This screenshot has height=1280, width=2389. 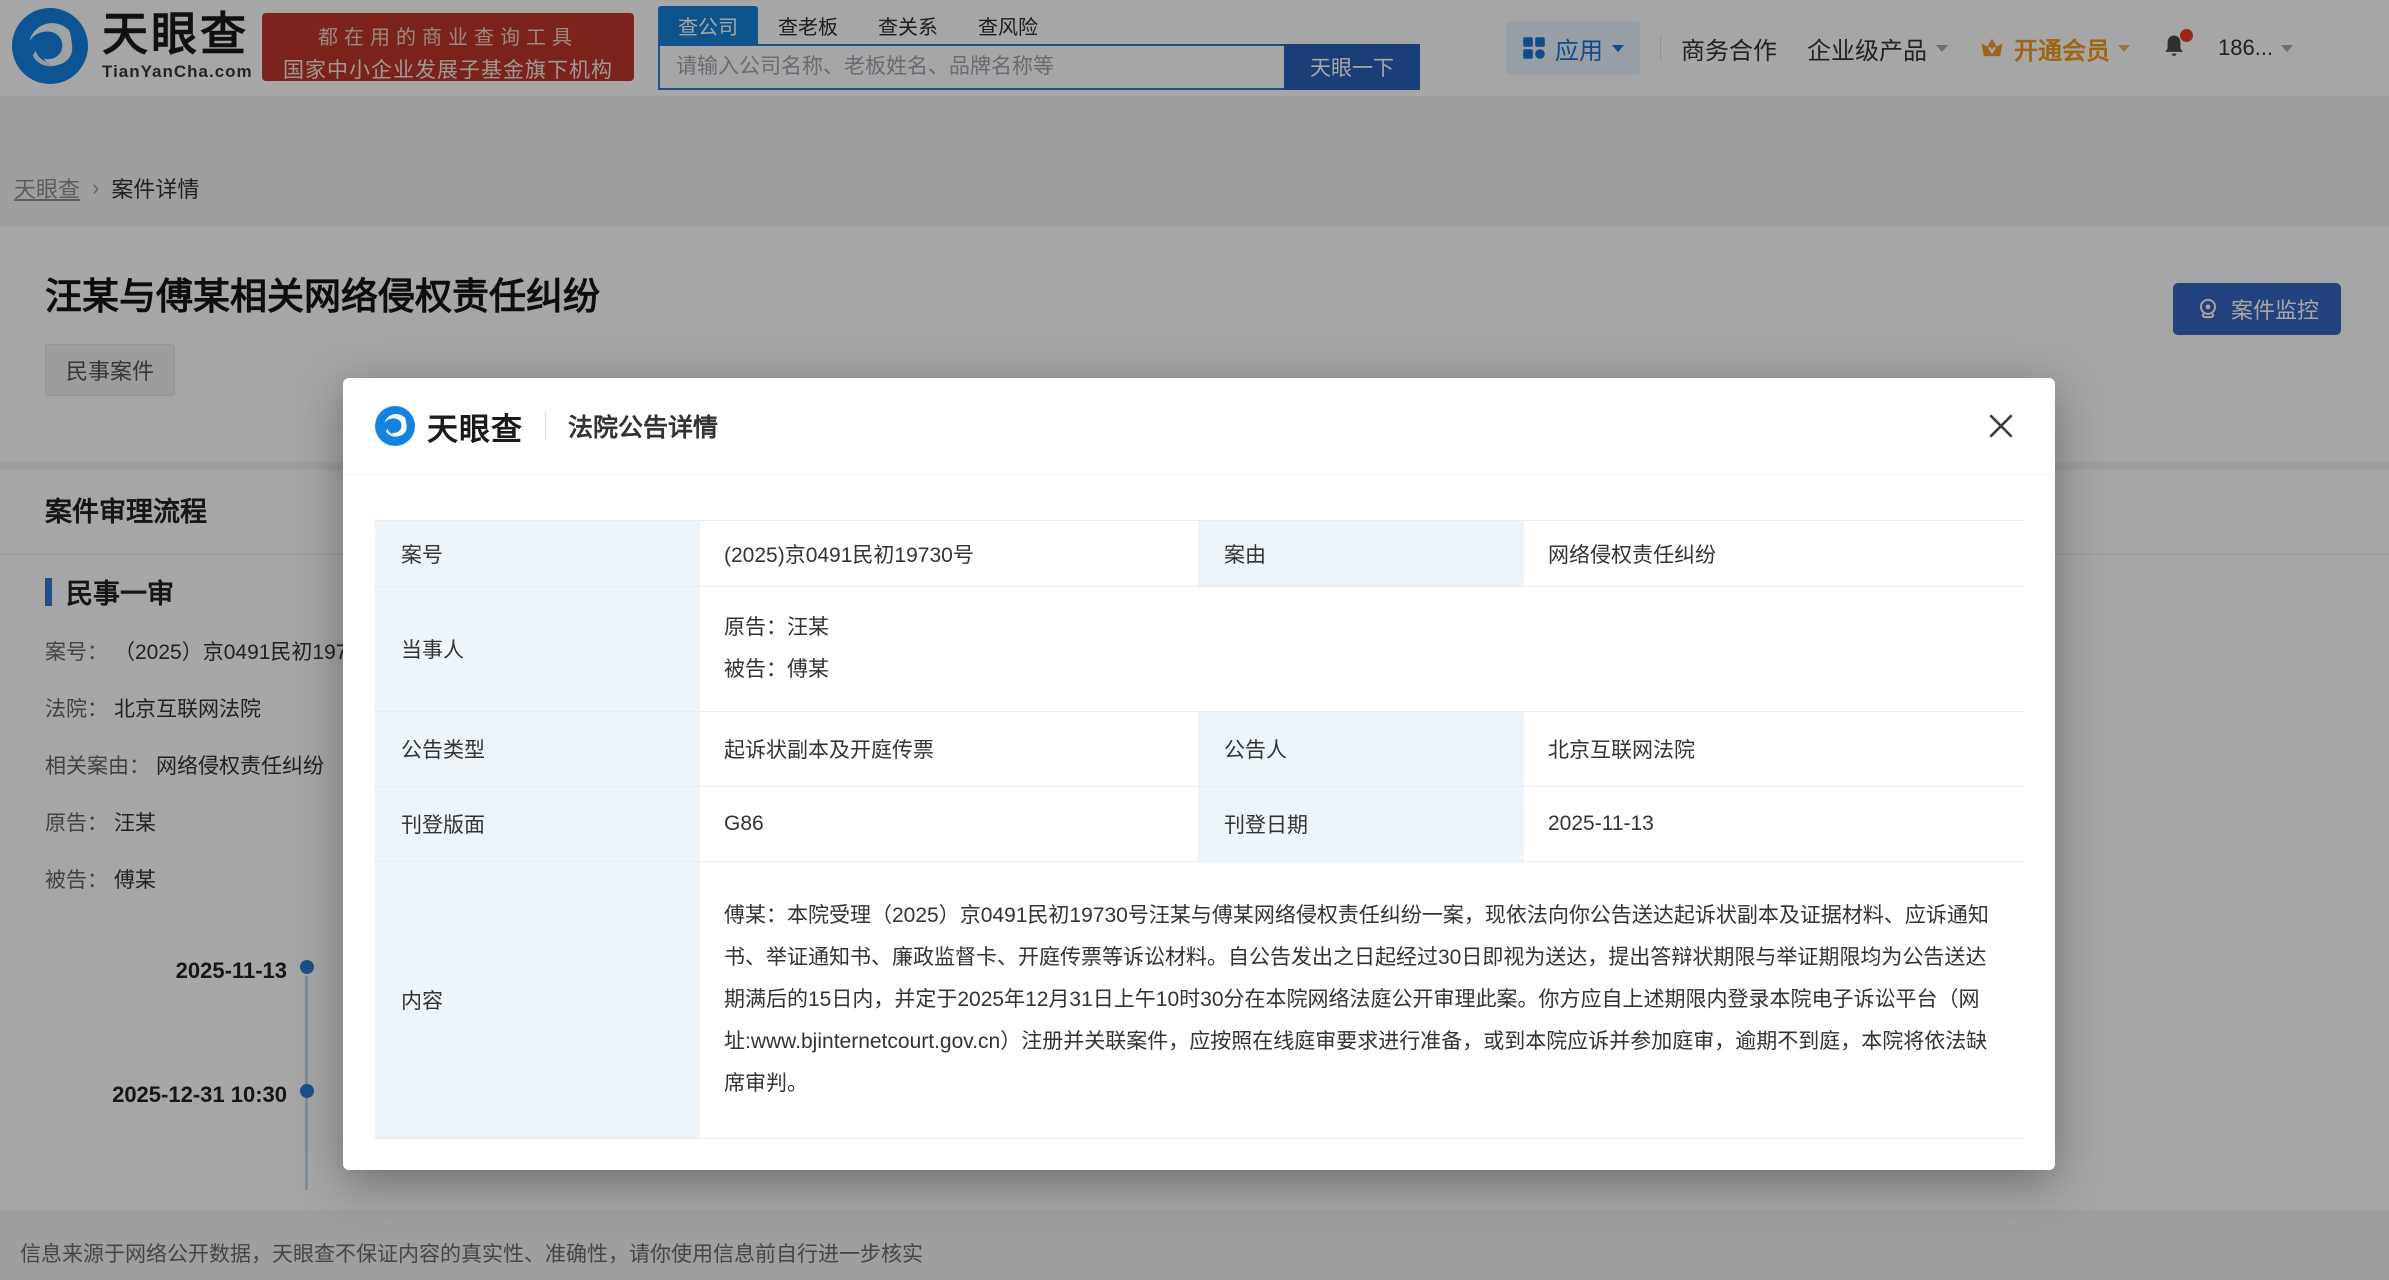 I want to click on modal-title: 法院公告详情, so click(x=643, y=428).